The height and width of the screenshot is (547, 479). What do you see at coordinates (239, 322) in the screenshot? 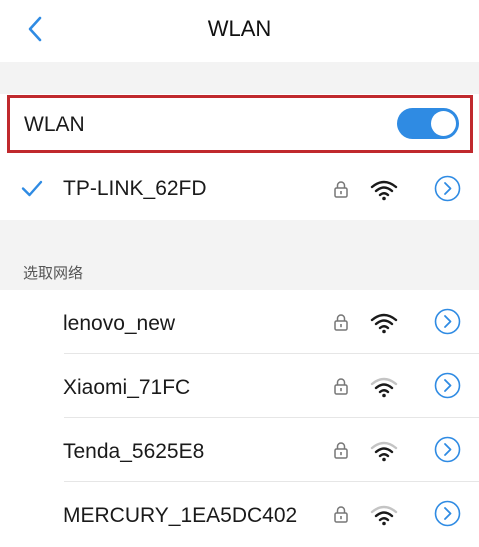
I see `list-item: lenovo_new` at bounding box center [239, 322].